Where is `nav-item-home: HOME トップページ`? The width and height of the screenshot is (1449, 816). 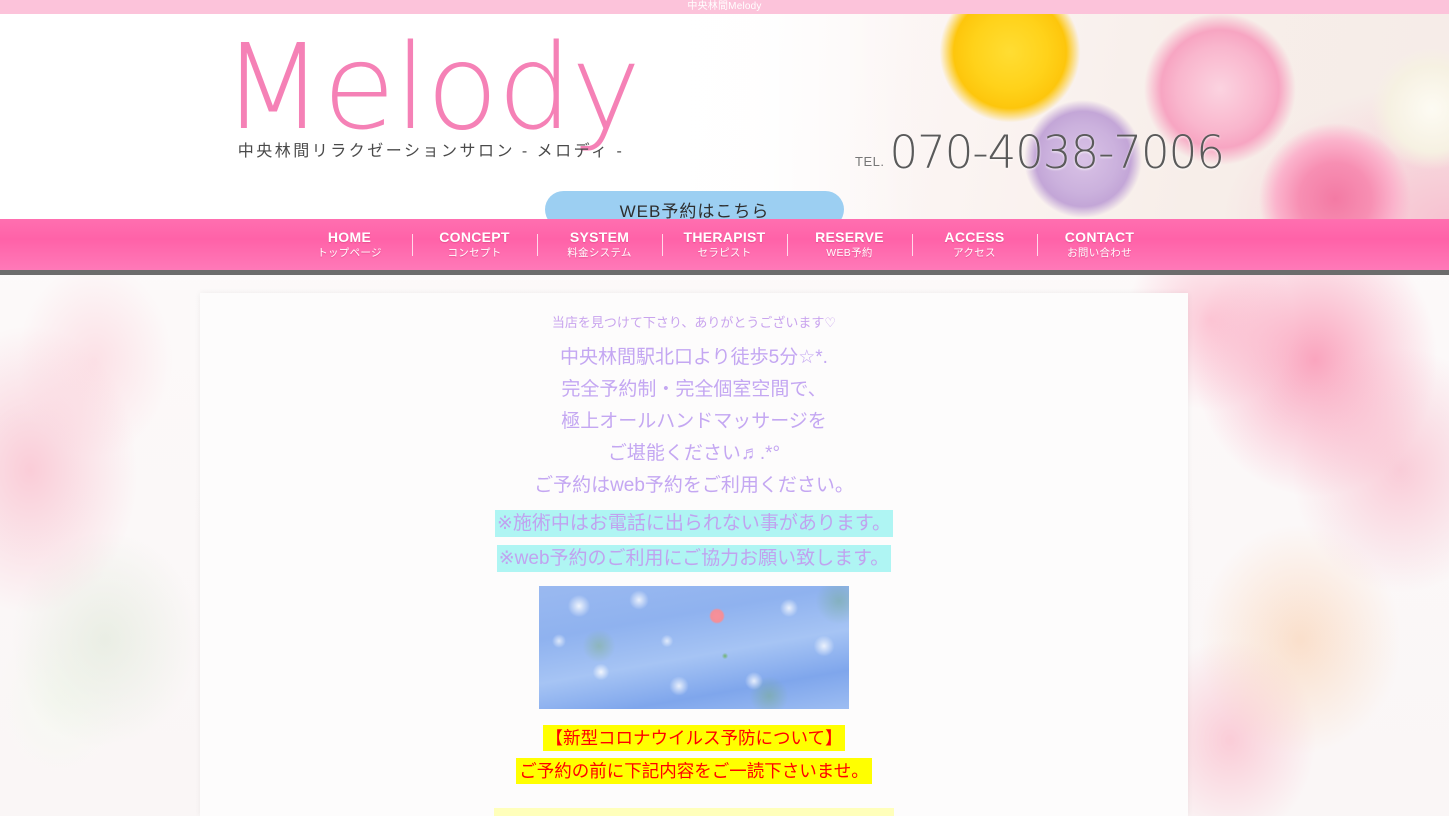
nav-item-home: HOME トップページ is located at coordinates (350, 245).